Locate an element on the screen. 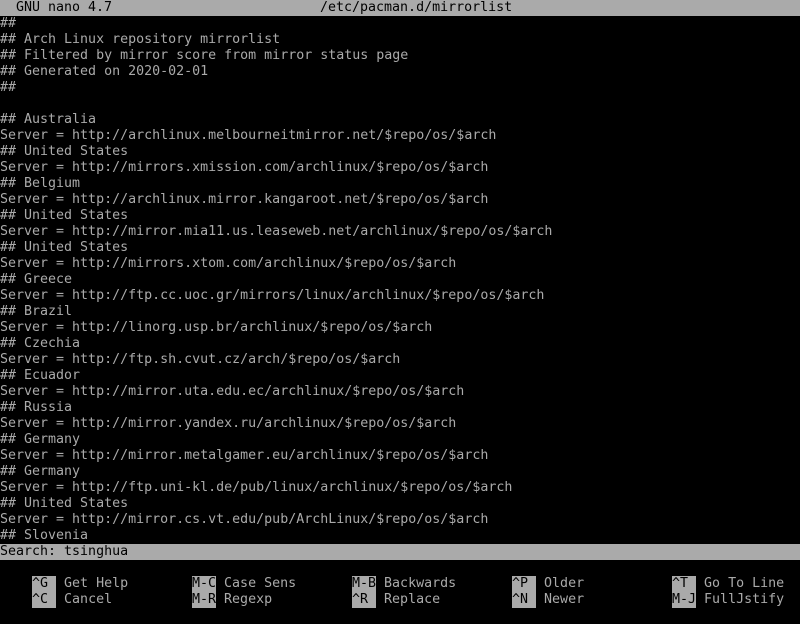 Image resolution: width=800 pixels, height=624 pixels. text-line: ## Arch Linux repository mirrorlist is located at coordinates (400, 40).